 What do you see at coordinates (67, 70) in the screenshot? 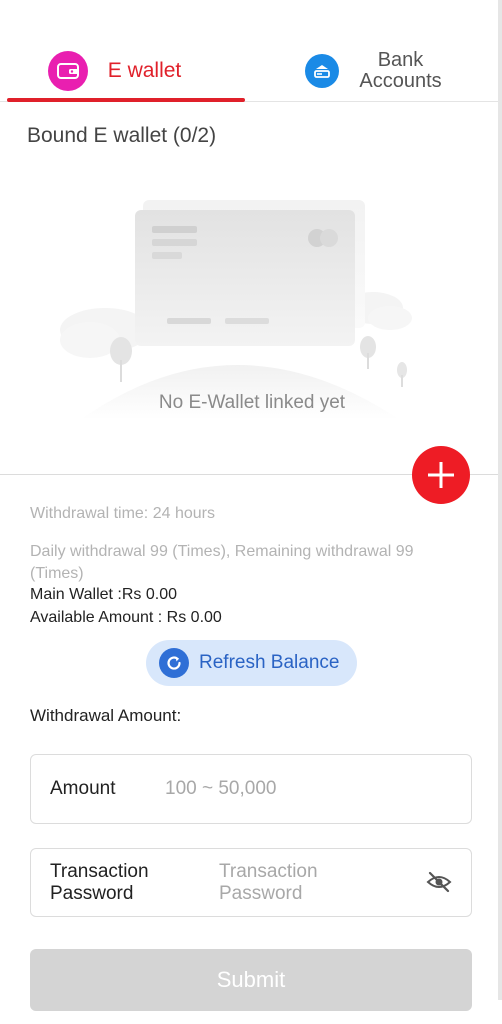
I see `wallet-icon` at bounding box center [67, 70].